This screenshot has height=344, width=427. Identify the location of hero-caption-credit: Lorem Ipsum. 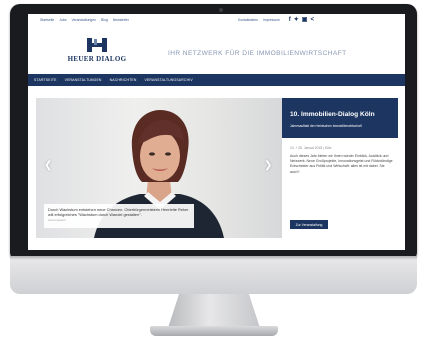
(57, 220).